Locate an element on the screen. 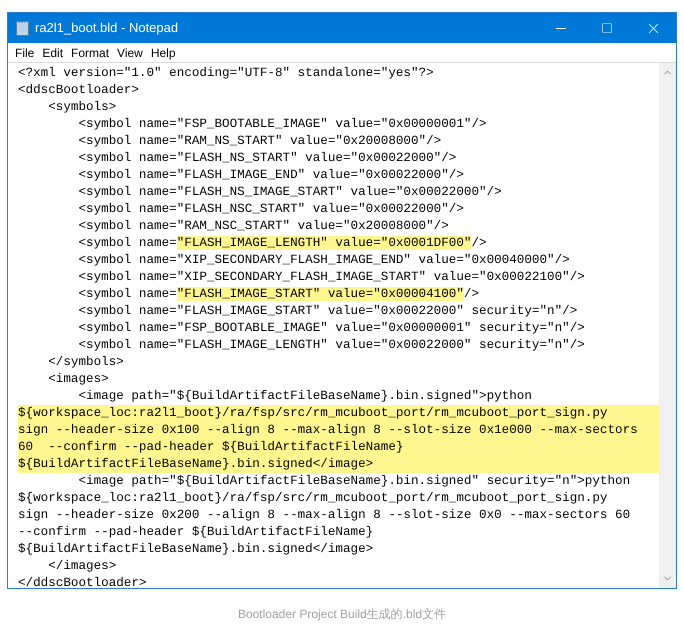 The width and height of the screenshot is (684, 631). code-line: <ddscBootloader> is located at coordinates (79, 90).